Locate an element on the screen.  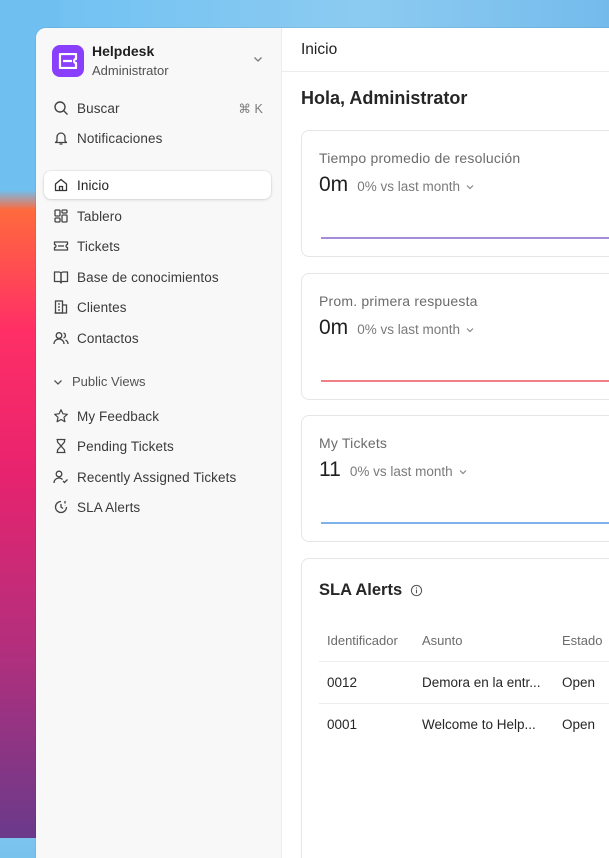
sidebar-item-sla-alerts: SLA Alerts is located at coordinates (157, 507).